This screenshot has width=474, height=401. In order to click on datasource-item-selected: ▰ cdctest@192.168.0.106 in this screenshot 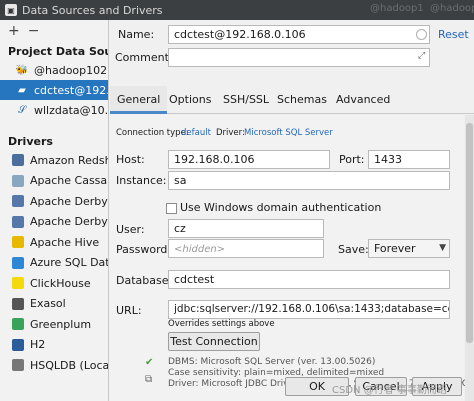, I will do `click(54, 90)`.